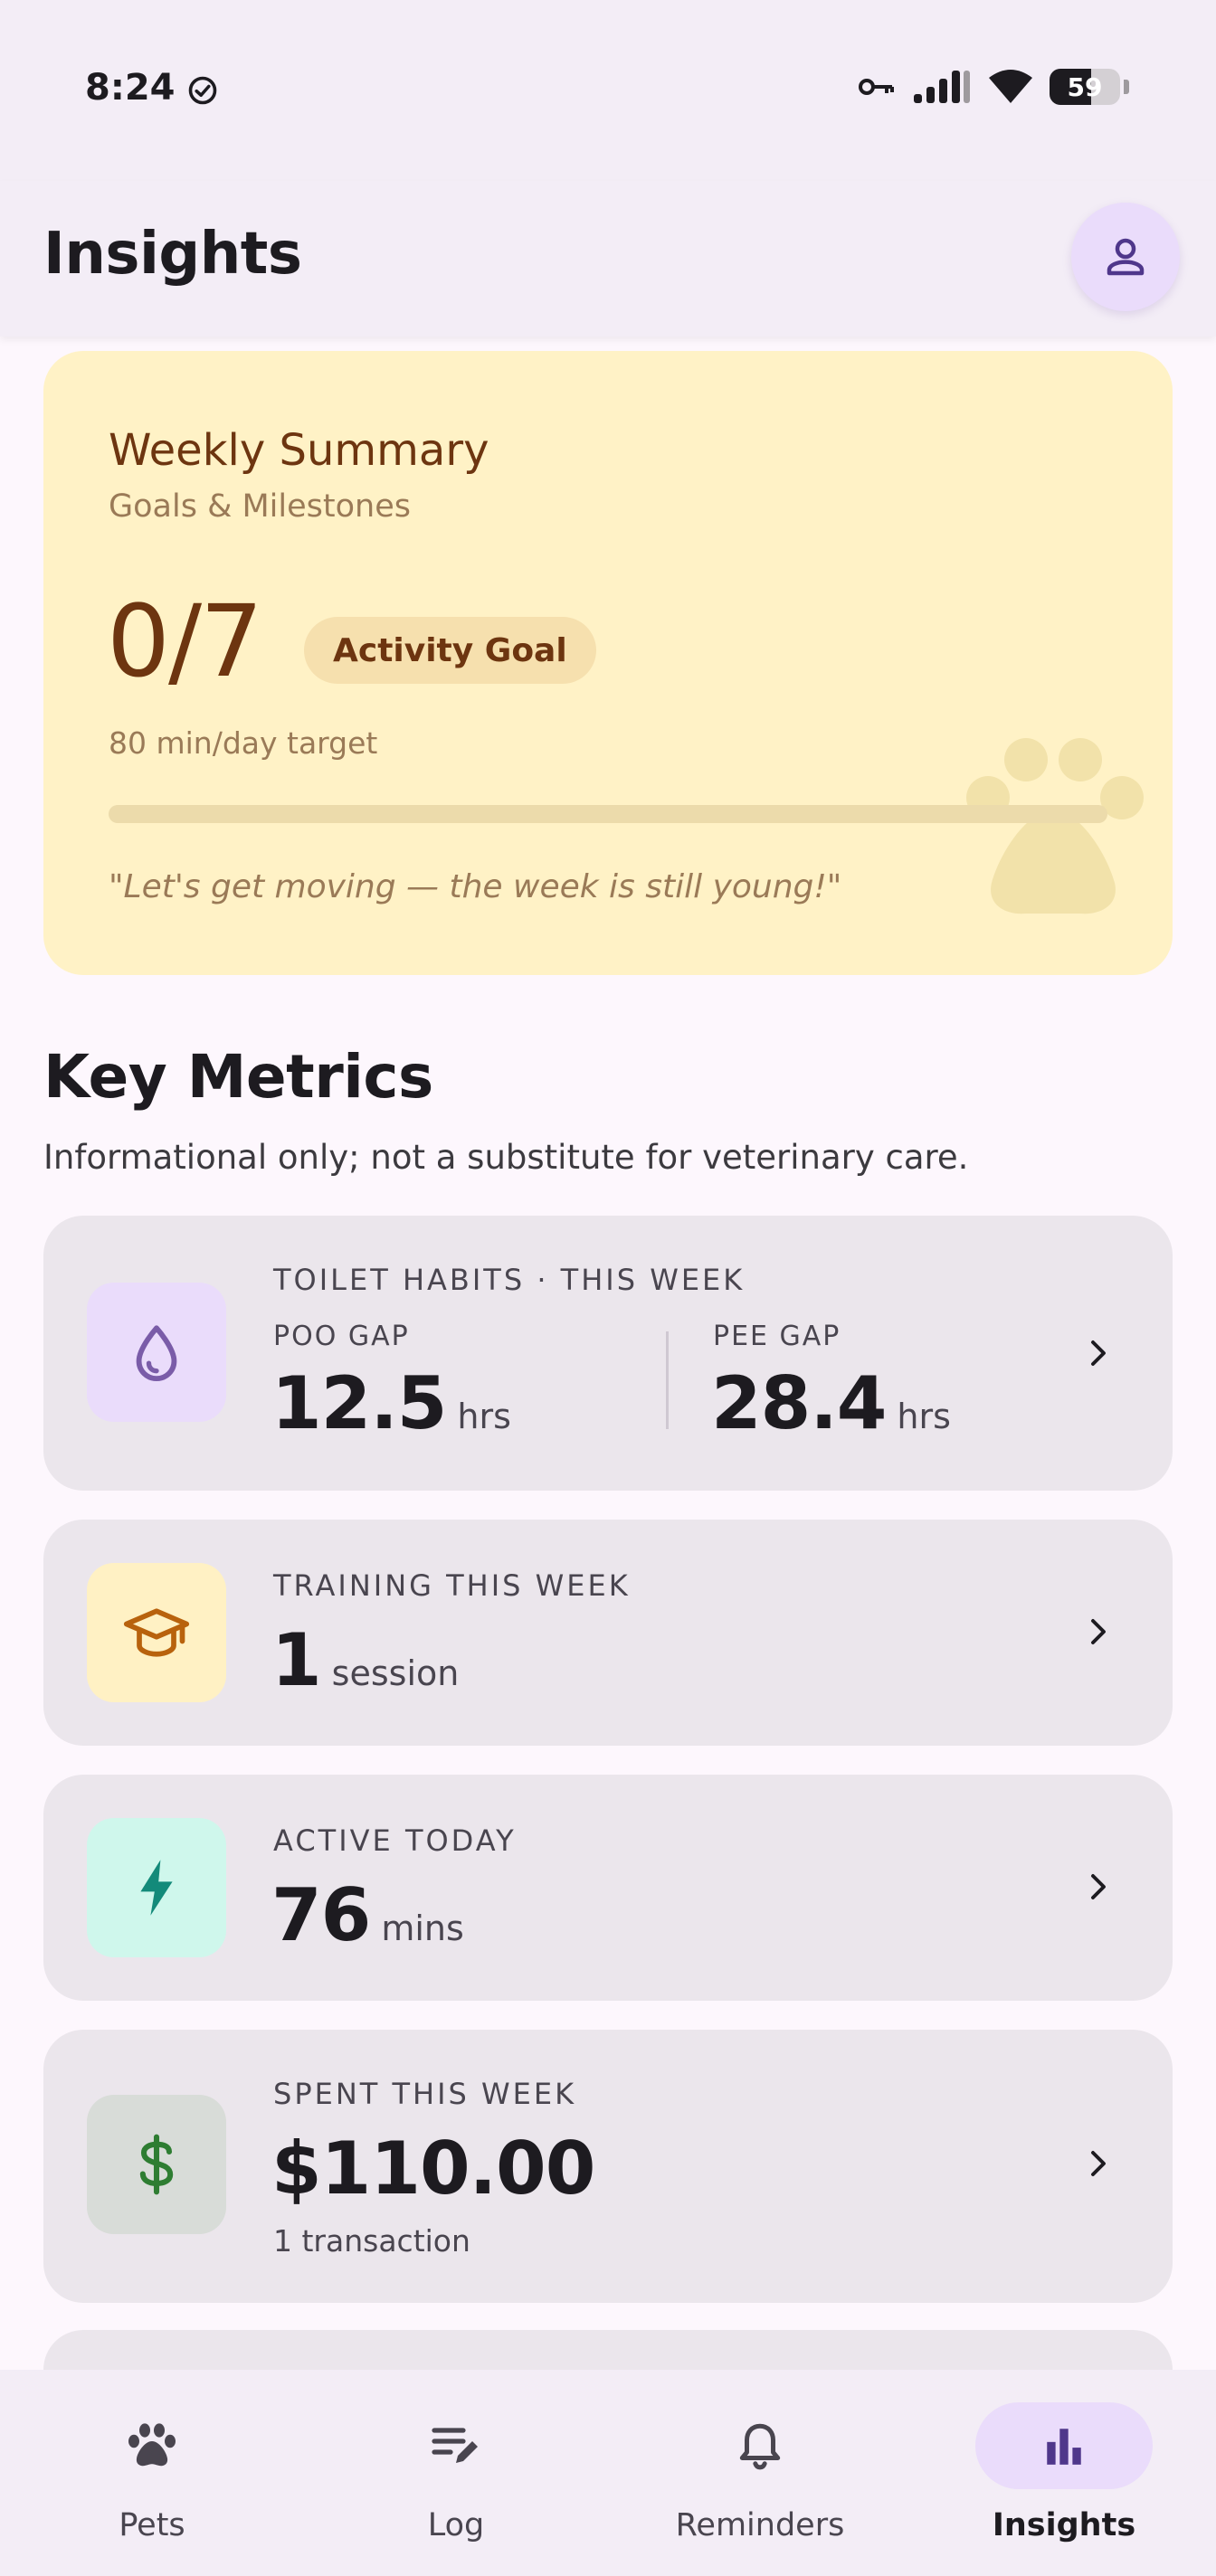 This screenshot has width=1216, height=2576. I want to click on status-time: 8:24, so click(131, 88).